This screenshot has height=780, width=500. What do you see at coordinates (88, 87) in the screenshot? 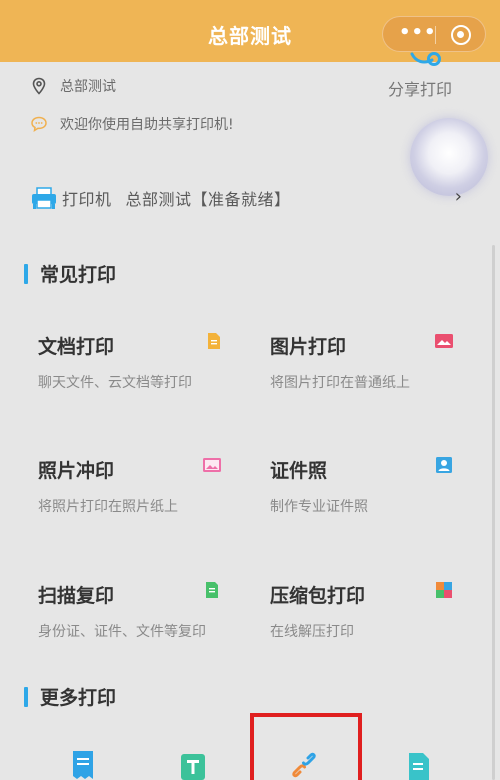
I see `location-text: 总部测试` at bounding box center [88, 87].